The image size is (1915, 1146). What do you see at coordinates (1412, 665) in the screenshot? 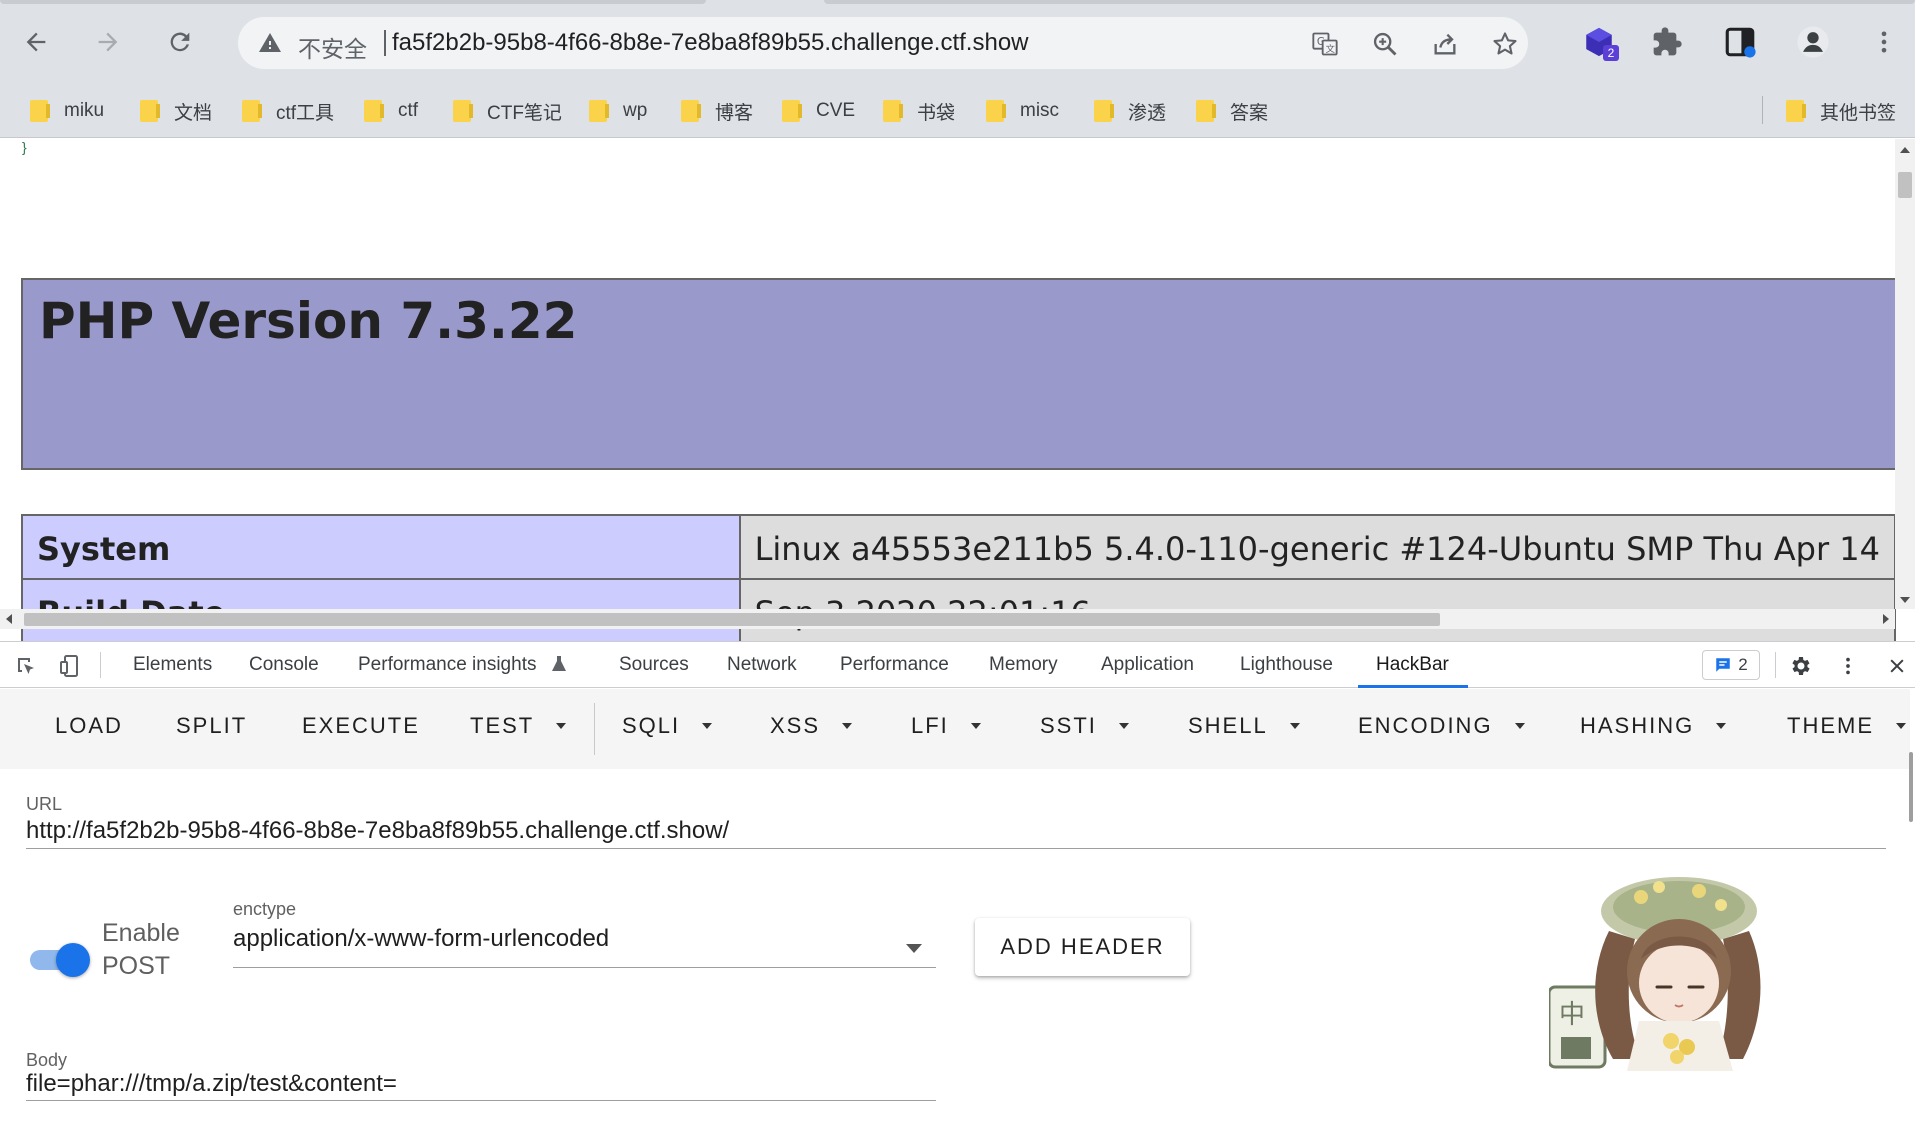
I see `tab-hackbar: HackBar` at bounding box center [1412, 665].